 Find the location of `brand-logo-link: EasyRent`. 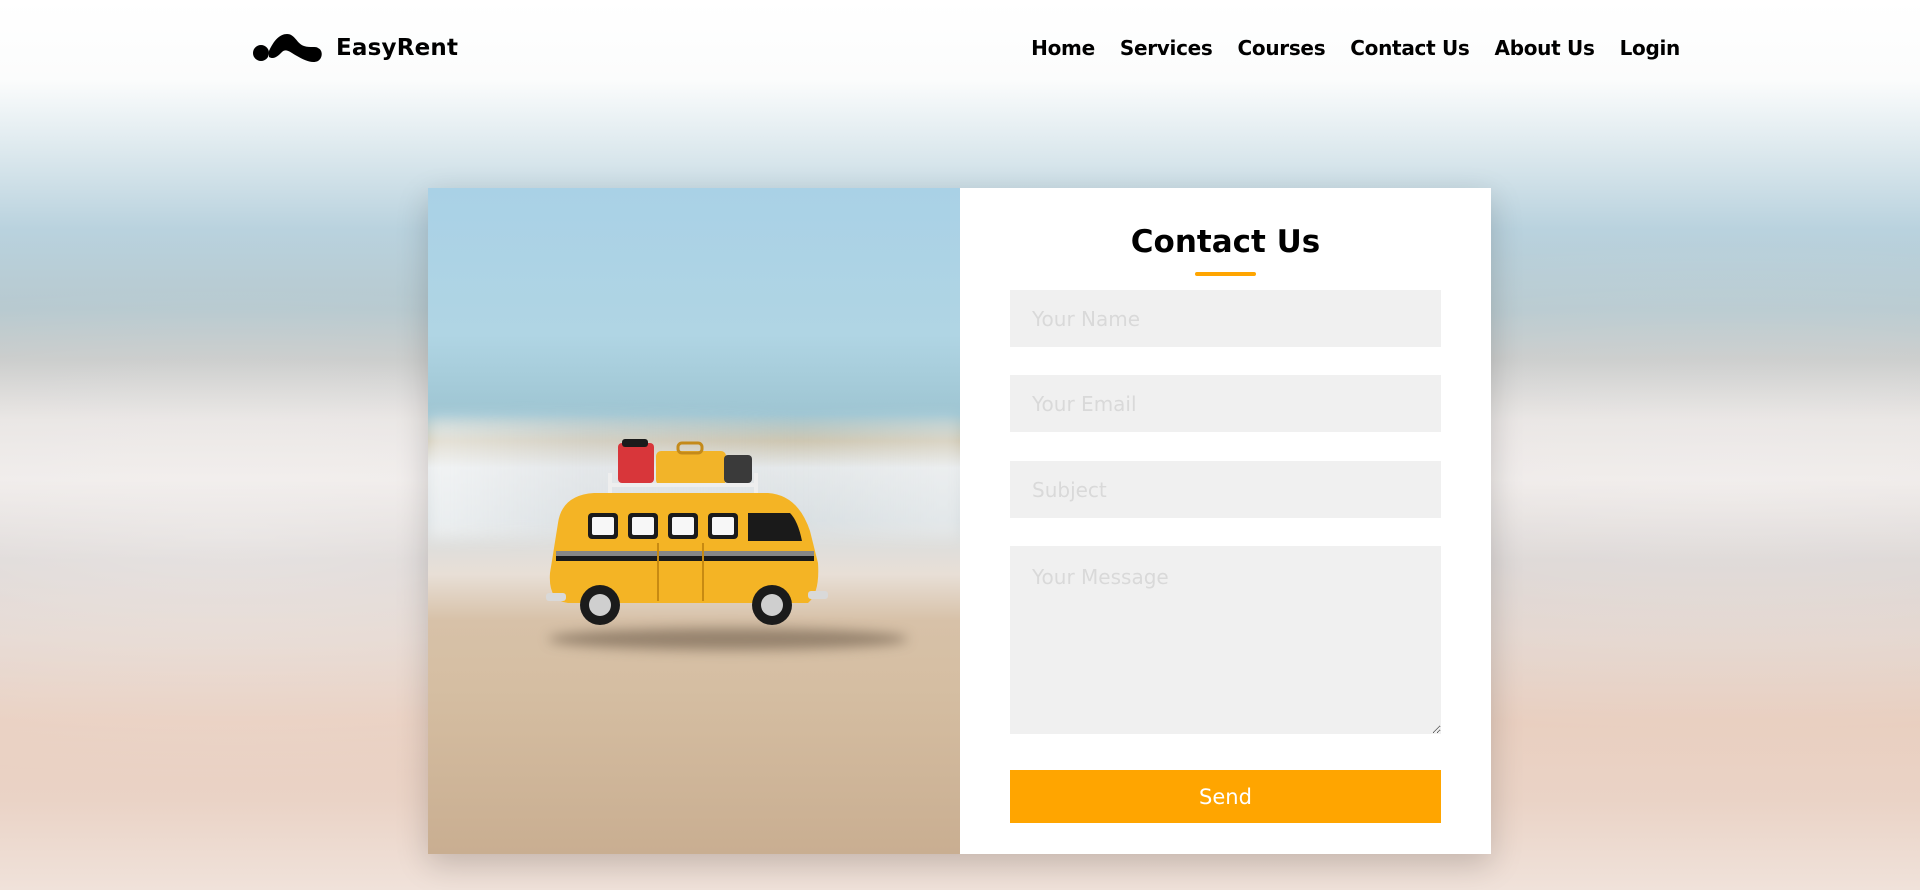

brand-logo-link: EasyRent is located at coordinates (355, 48).